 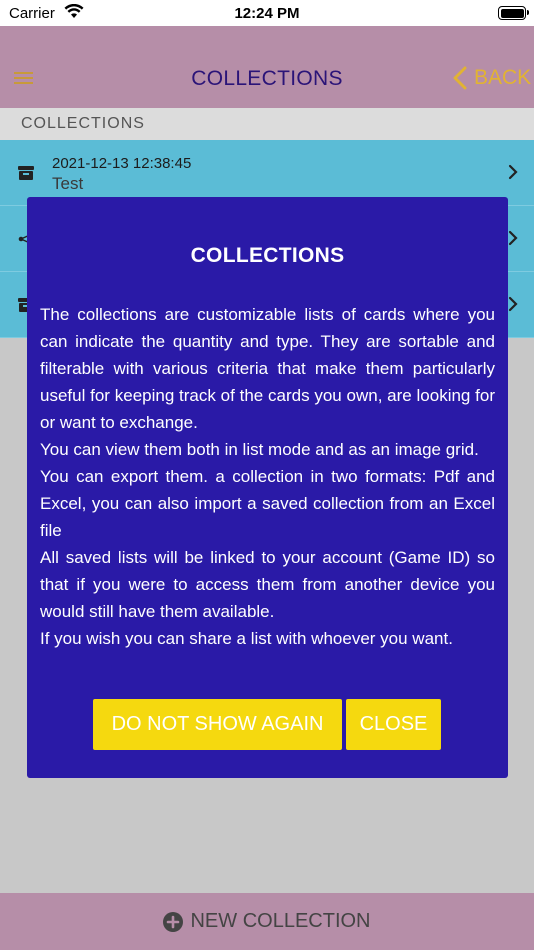 What do you see at coordinates (173, 921) in the screenshot?
I see `plus-circle-icon` at bounding box center [173, 921].